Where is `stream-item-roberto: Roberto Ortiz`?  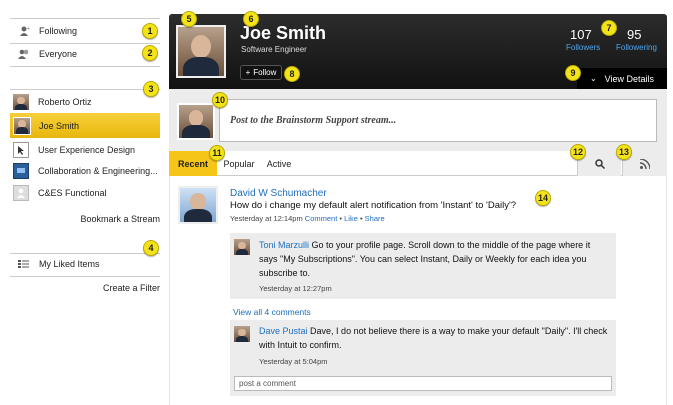
stream-item-roberto: Roberto Ortiz is located at coordinates (85, 102).